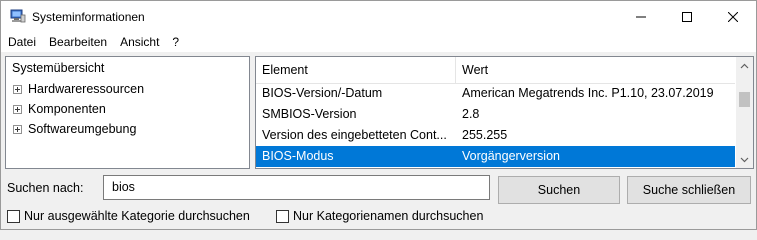 The image size is (757, 240). What do you see at coordinates (744, 159) in the screenshot?
I see `scroll-down-arrow-icon` at bounding box center [744, 159].